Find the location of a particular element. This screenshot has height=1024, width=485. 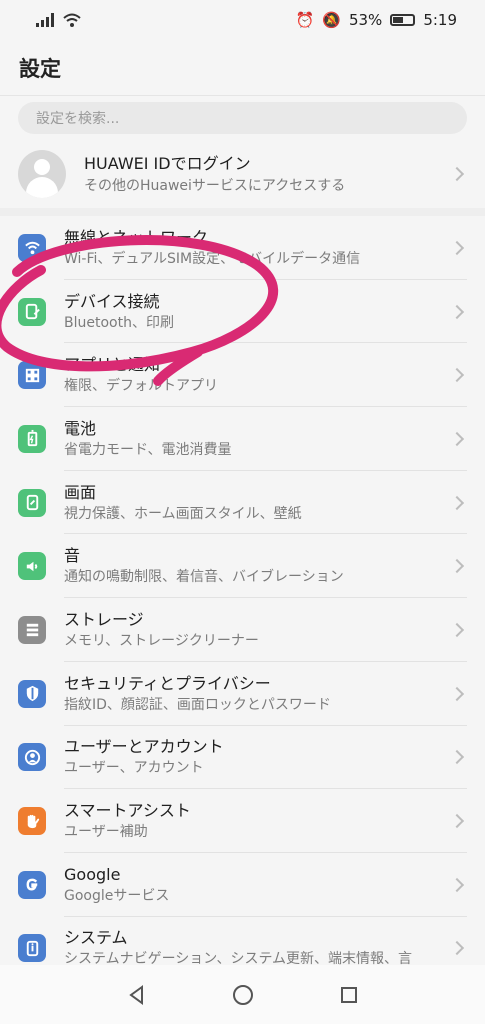

section-divider is located at coordinates (242, 212).